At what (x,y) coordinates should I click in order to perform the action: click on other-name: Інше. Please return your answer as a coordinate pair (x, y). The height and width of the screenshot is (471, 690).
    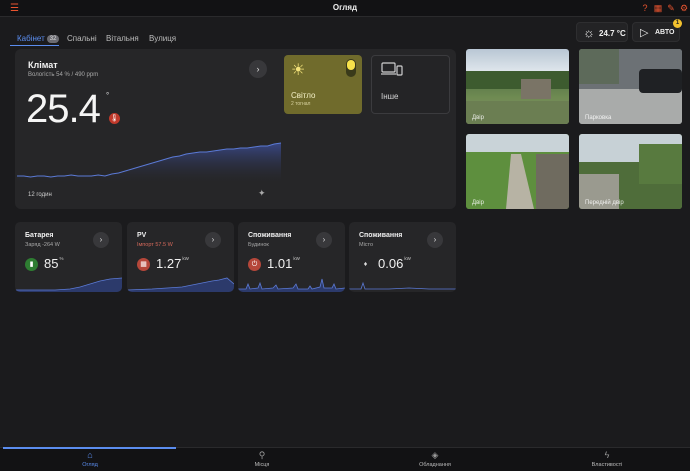
    Looking at the image, I should click on (390, 96).